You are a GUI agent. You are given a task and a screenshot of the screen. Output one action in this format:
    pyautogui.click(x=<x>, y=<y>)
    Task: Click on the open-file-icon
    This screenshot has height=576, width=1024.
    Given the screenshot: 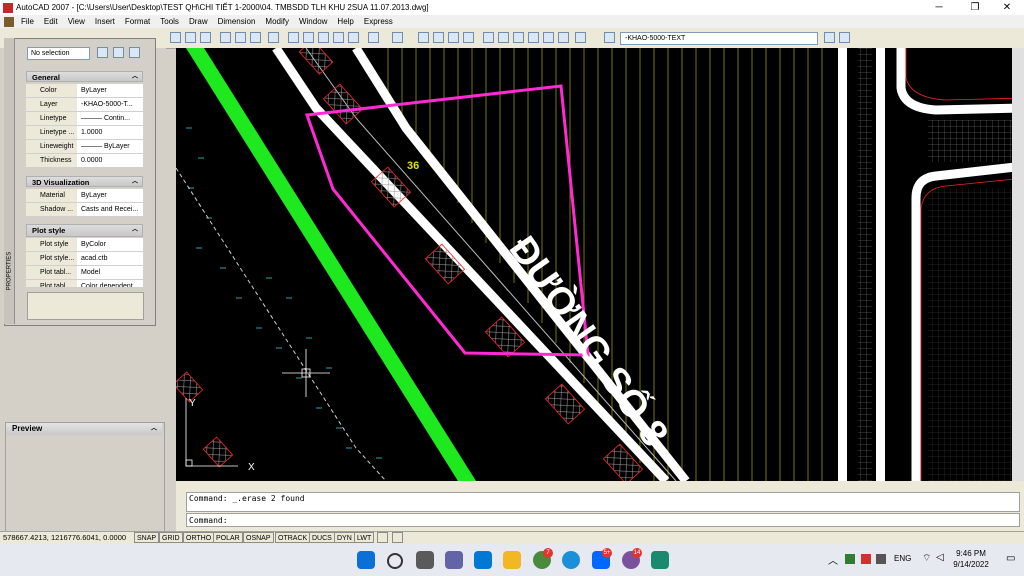 What is the action you would take?
    pyautogui.click(x=190, y=37)
    